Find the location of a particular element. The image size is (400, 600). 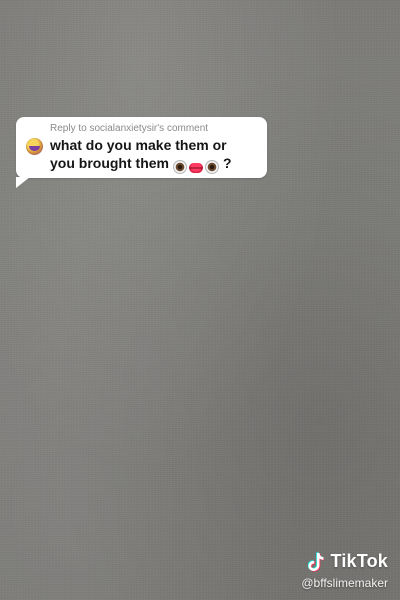

emoji-row is located at coordinates (197, 166).